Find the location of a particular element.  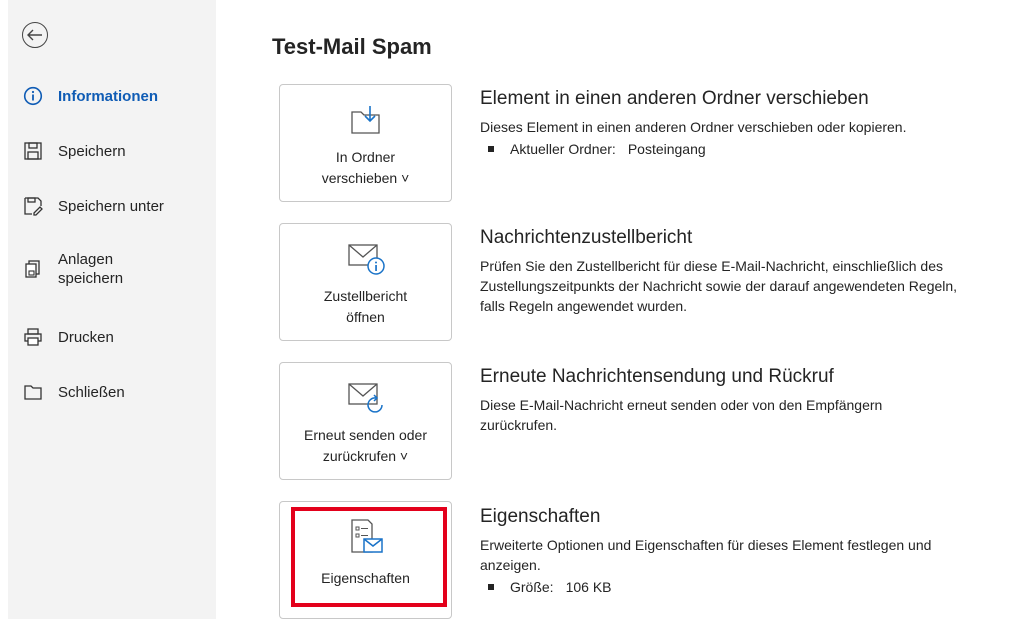

nav-anlagen-speichern: Anlagen speichern is located at coordinates (72, 269).